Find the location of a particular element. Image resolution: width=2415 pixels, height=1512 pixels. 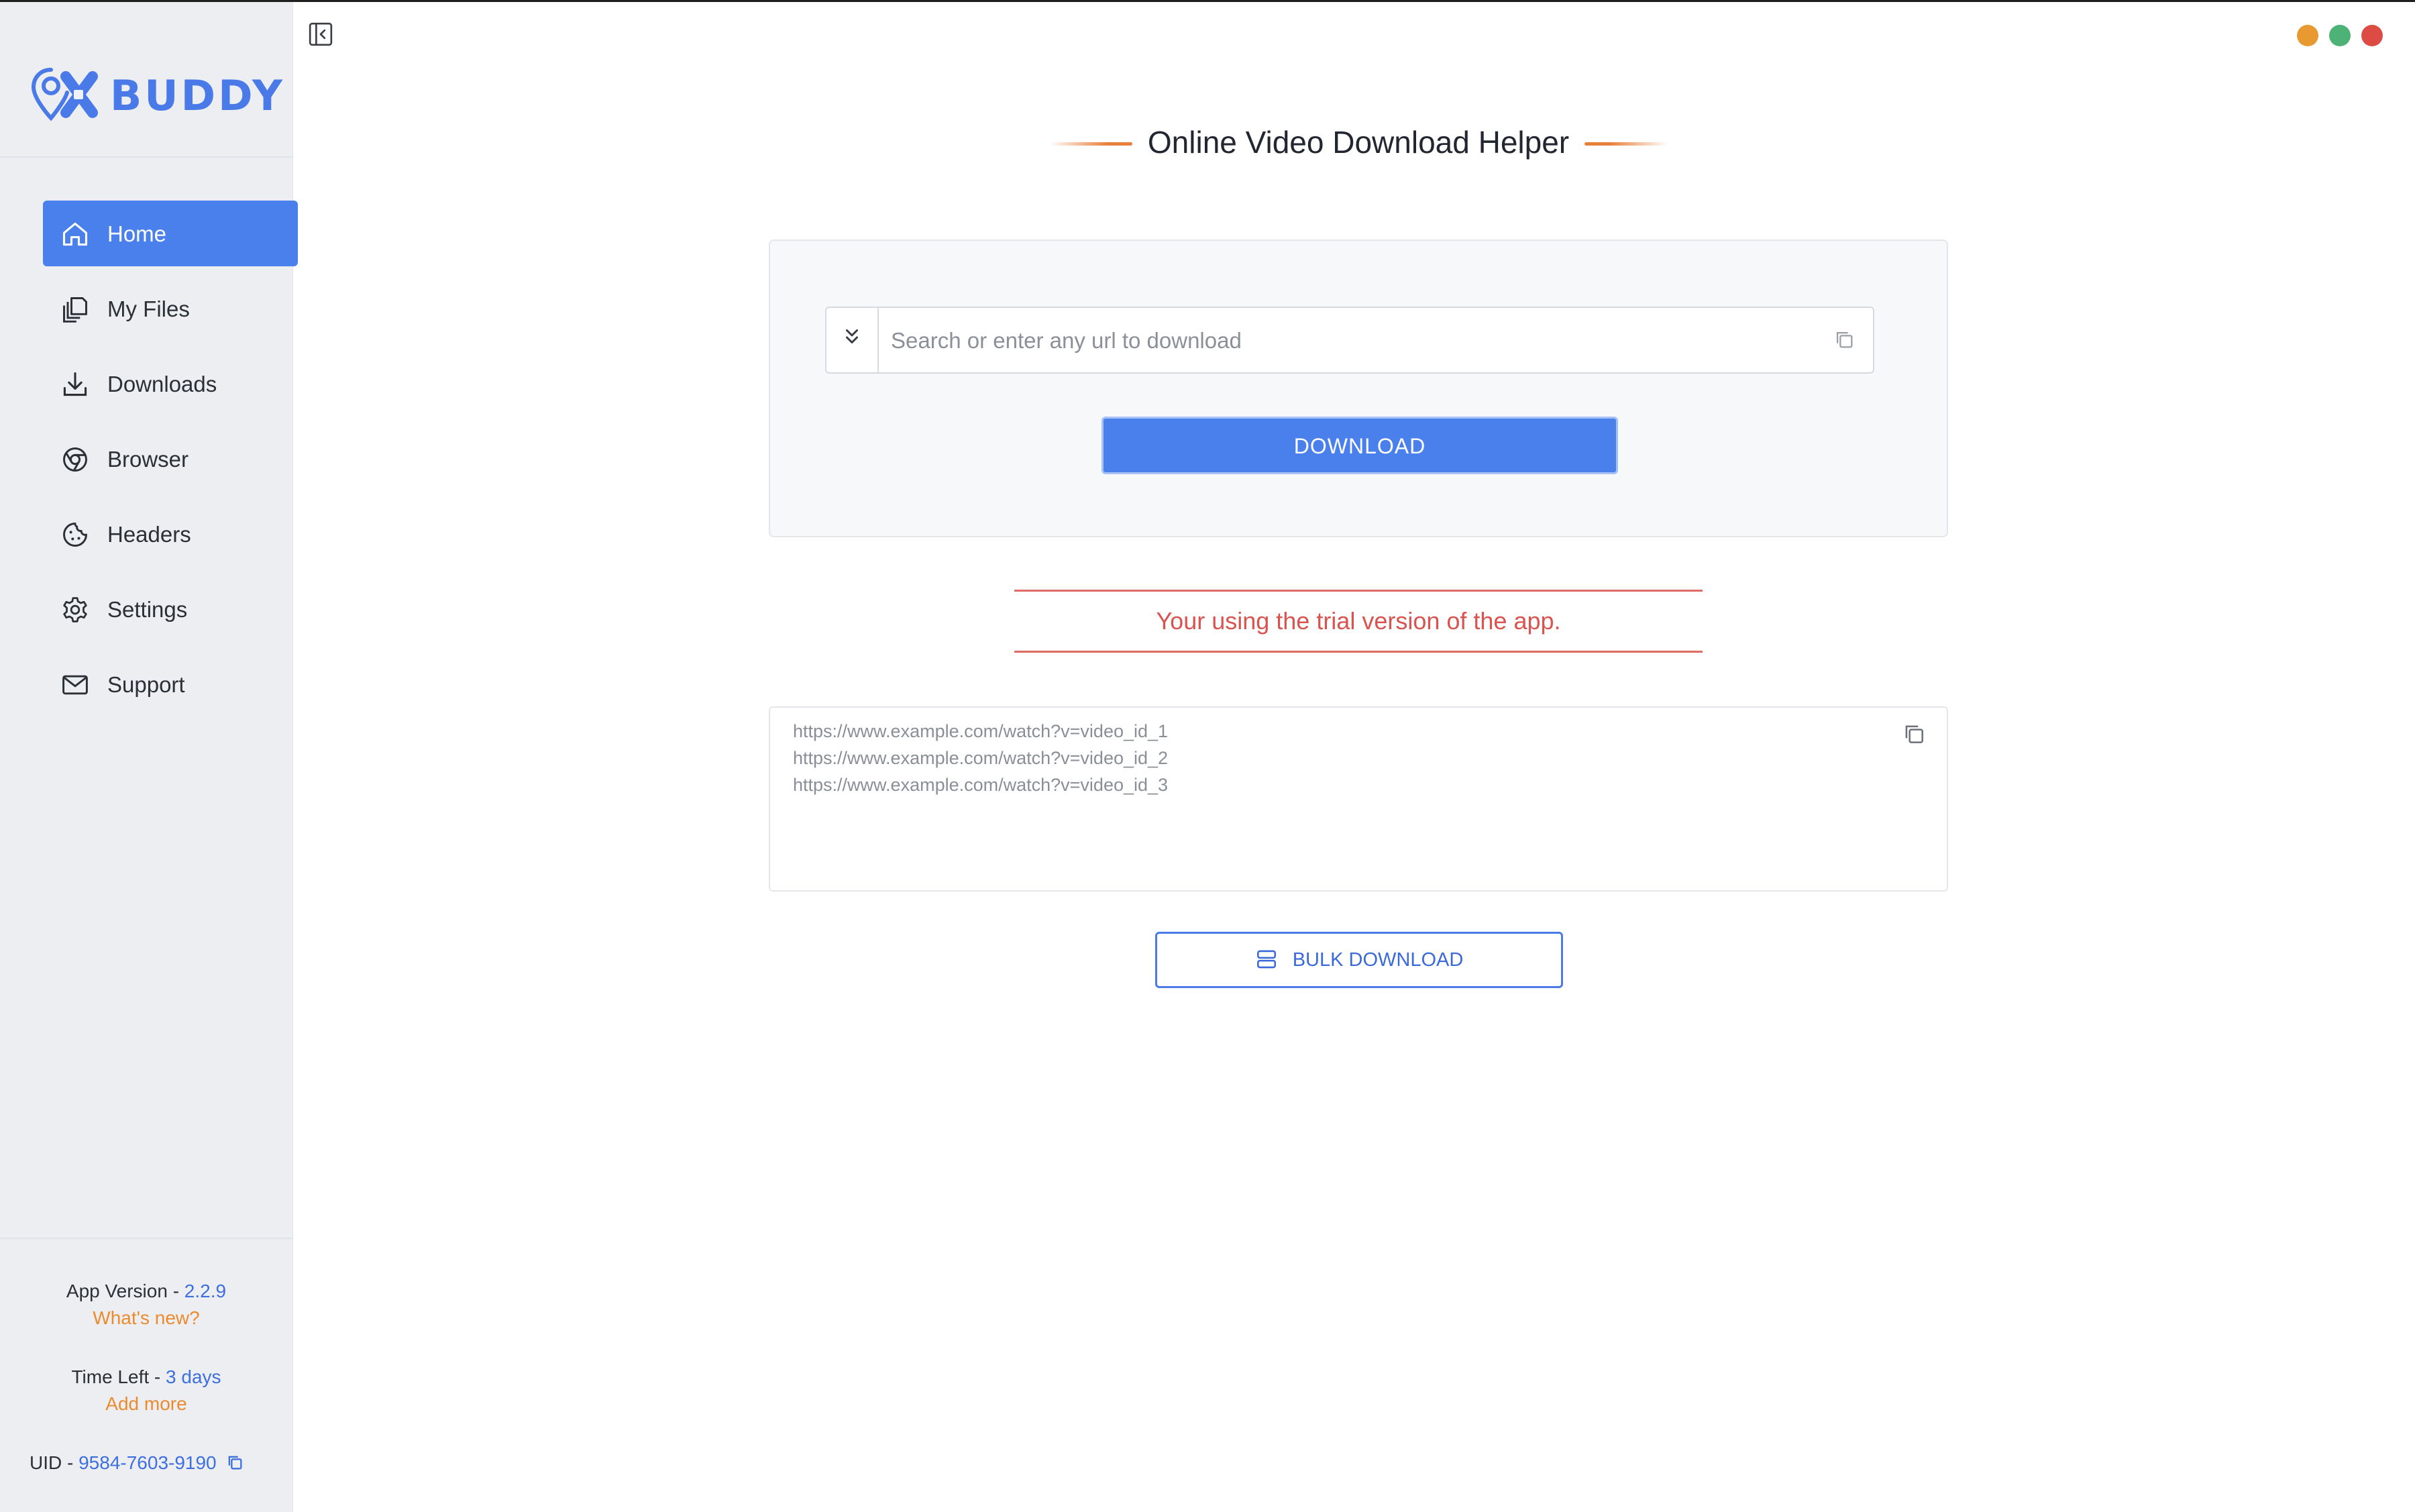

sidebar-item-label: Support is located at coordinates (146, 684).